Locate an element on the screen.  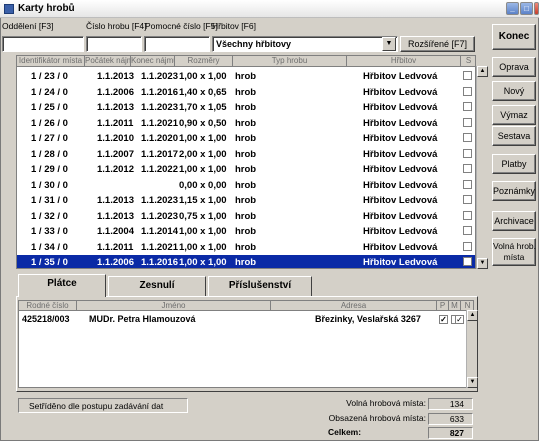
new-button: Nový is located at coordinates (514, 91).